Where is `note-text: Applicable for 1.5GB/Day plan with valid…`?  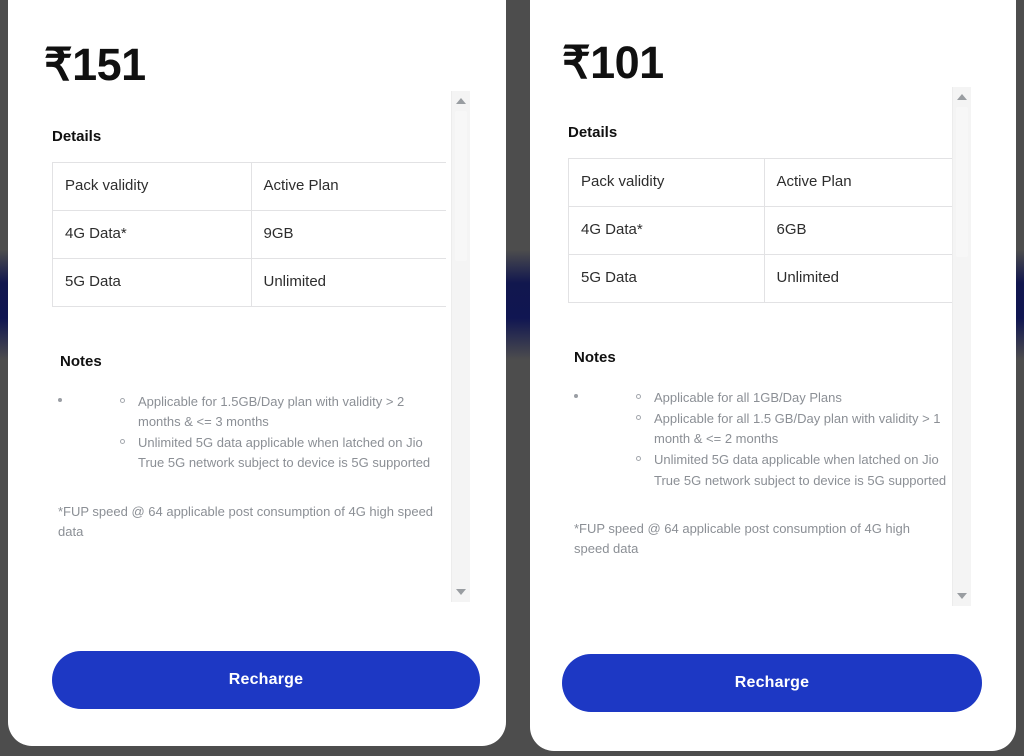 note-text: Applicable for 1.5GB/Day plan with valid… is located at coordinates (271, 412).